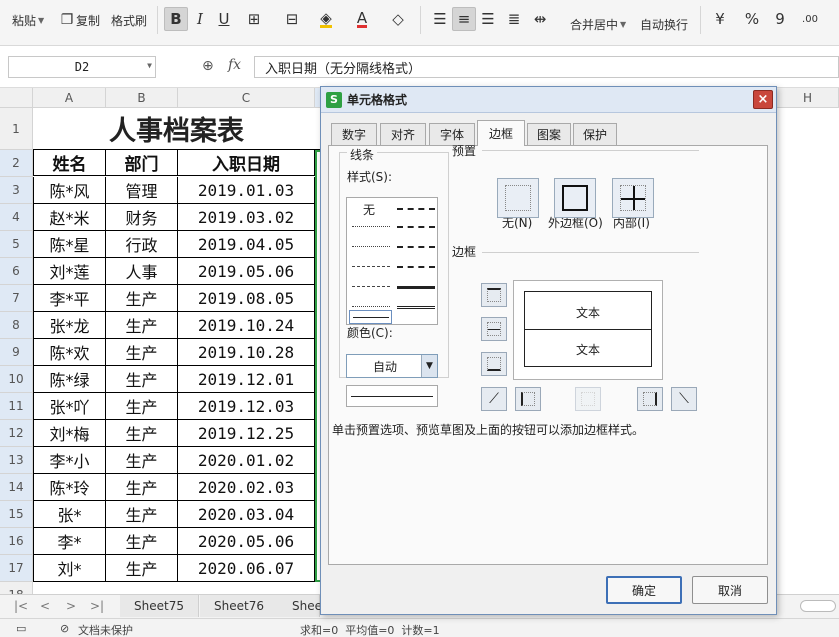  What do you see at coordinates (392, 366) in the screenshot?
I see `border-color-select: 自动 ▼` at bounding box center [392, 366].